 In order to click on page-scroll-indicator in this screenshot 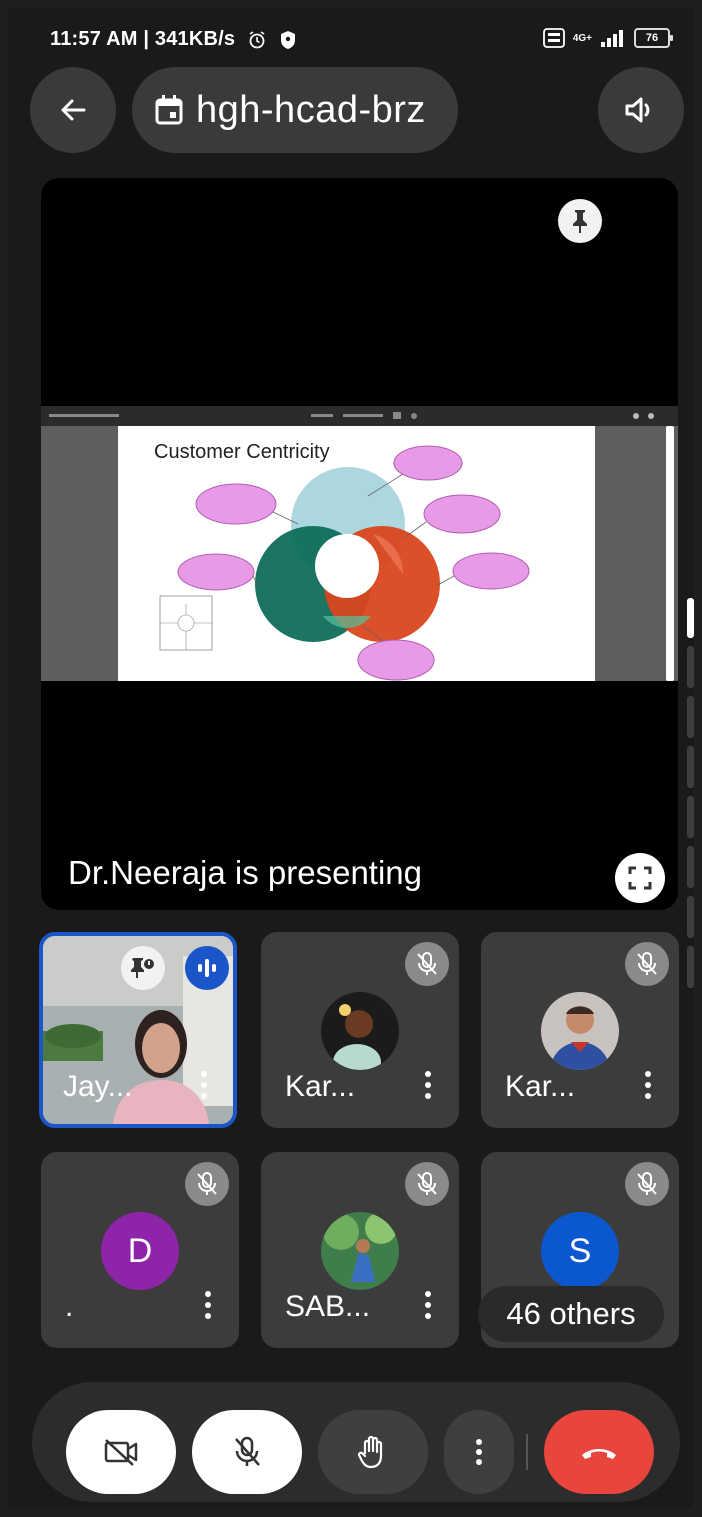, I will do `click(690, 797)`.